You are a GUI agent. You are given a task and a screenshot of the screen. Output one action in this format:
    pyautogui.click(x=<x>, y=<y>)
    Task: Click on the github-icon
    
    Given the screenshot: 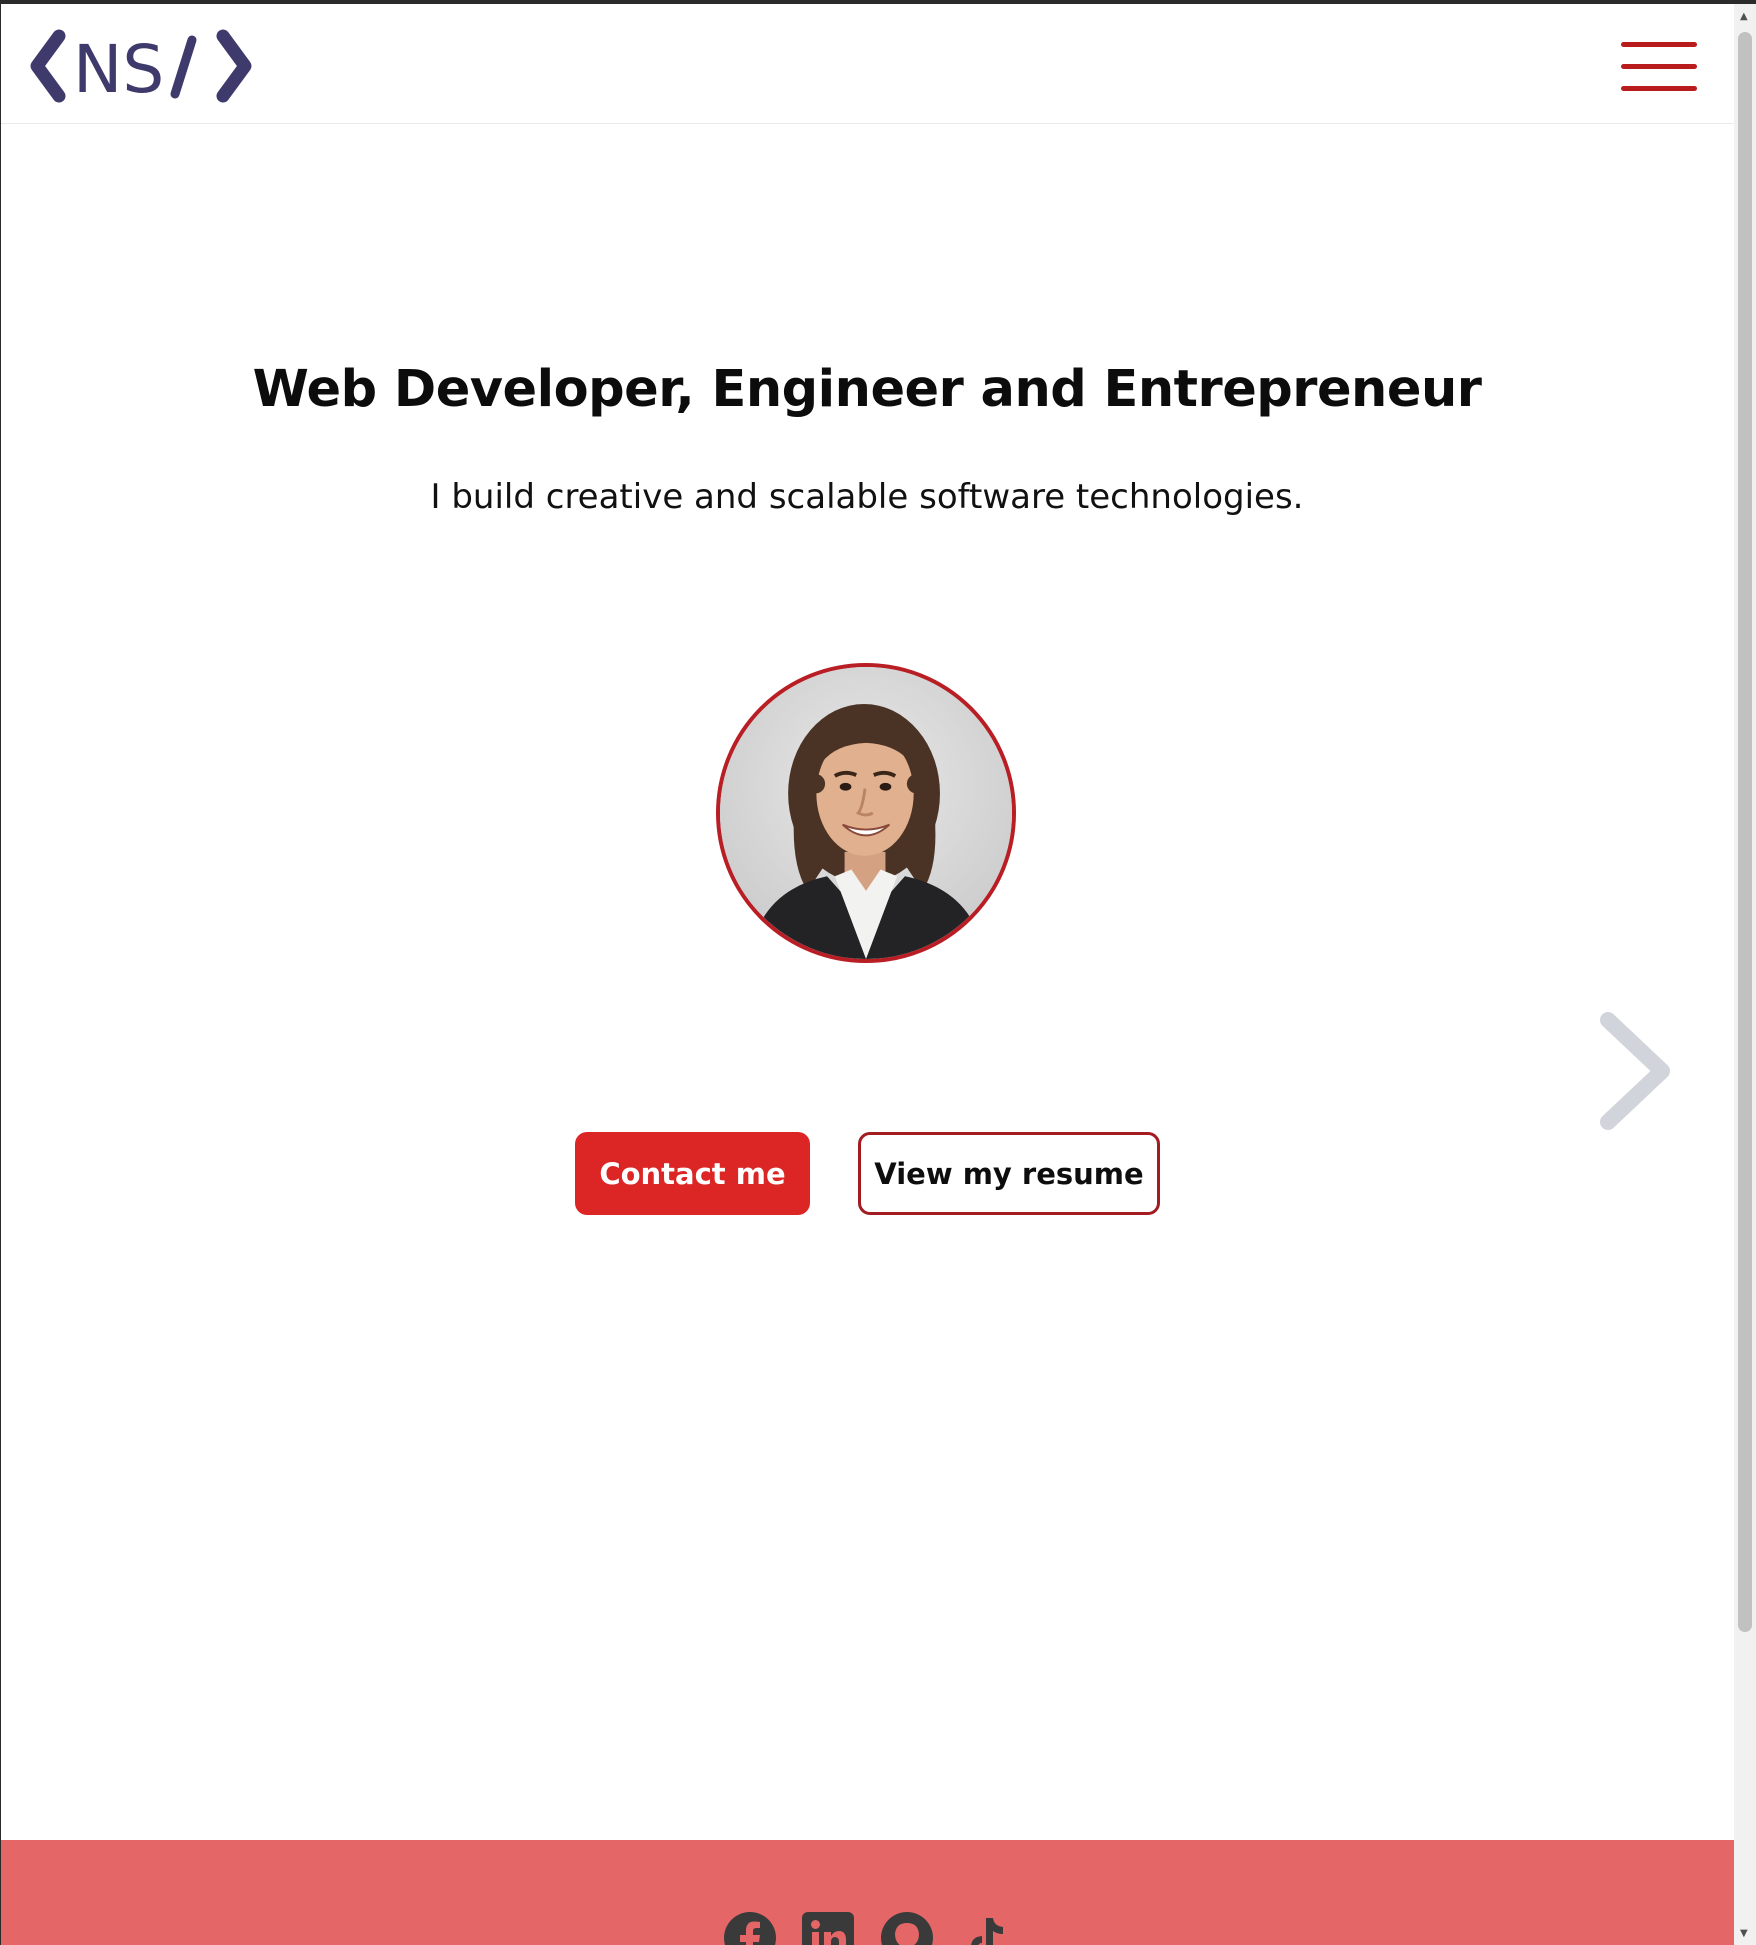 What is the action you would take?
    pyautogui.click(x=907, y=1928)
    